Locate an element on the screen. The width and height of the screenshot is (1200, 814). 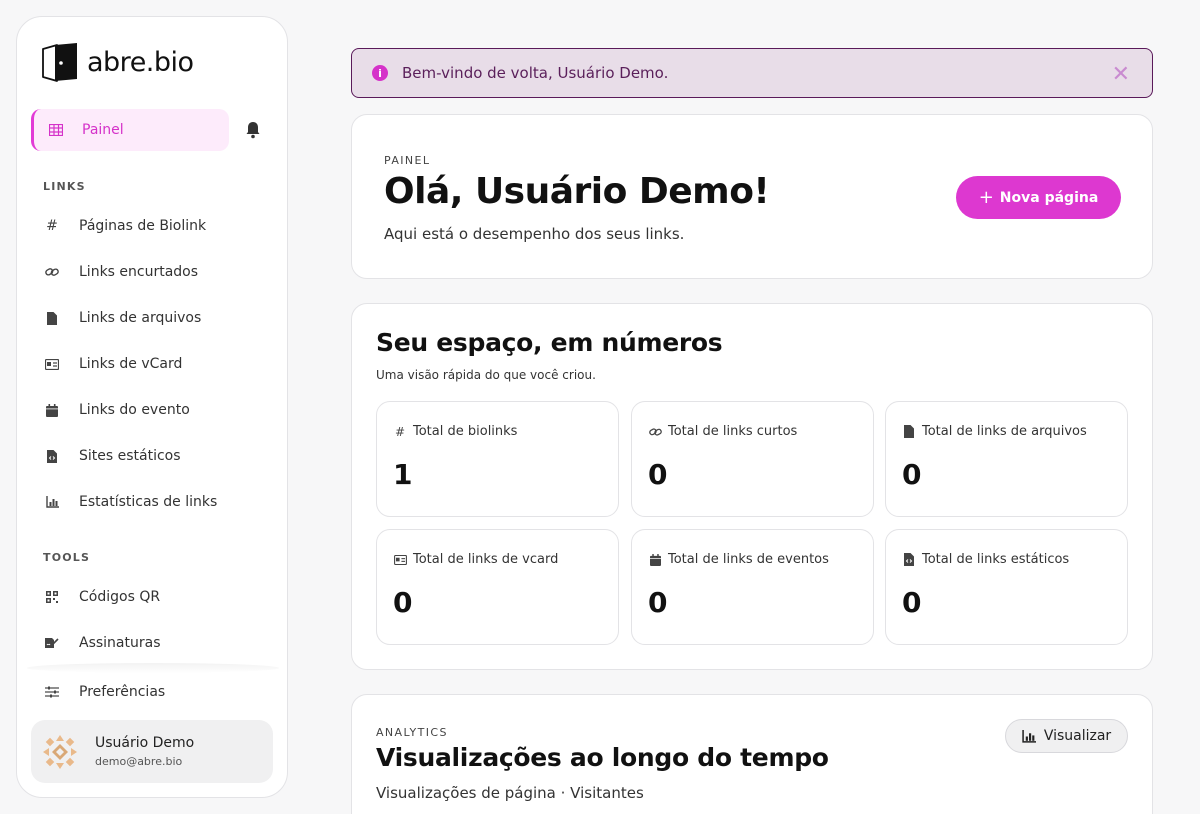
avatar is located at coordinates (60, 751).